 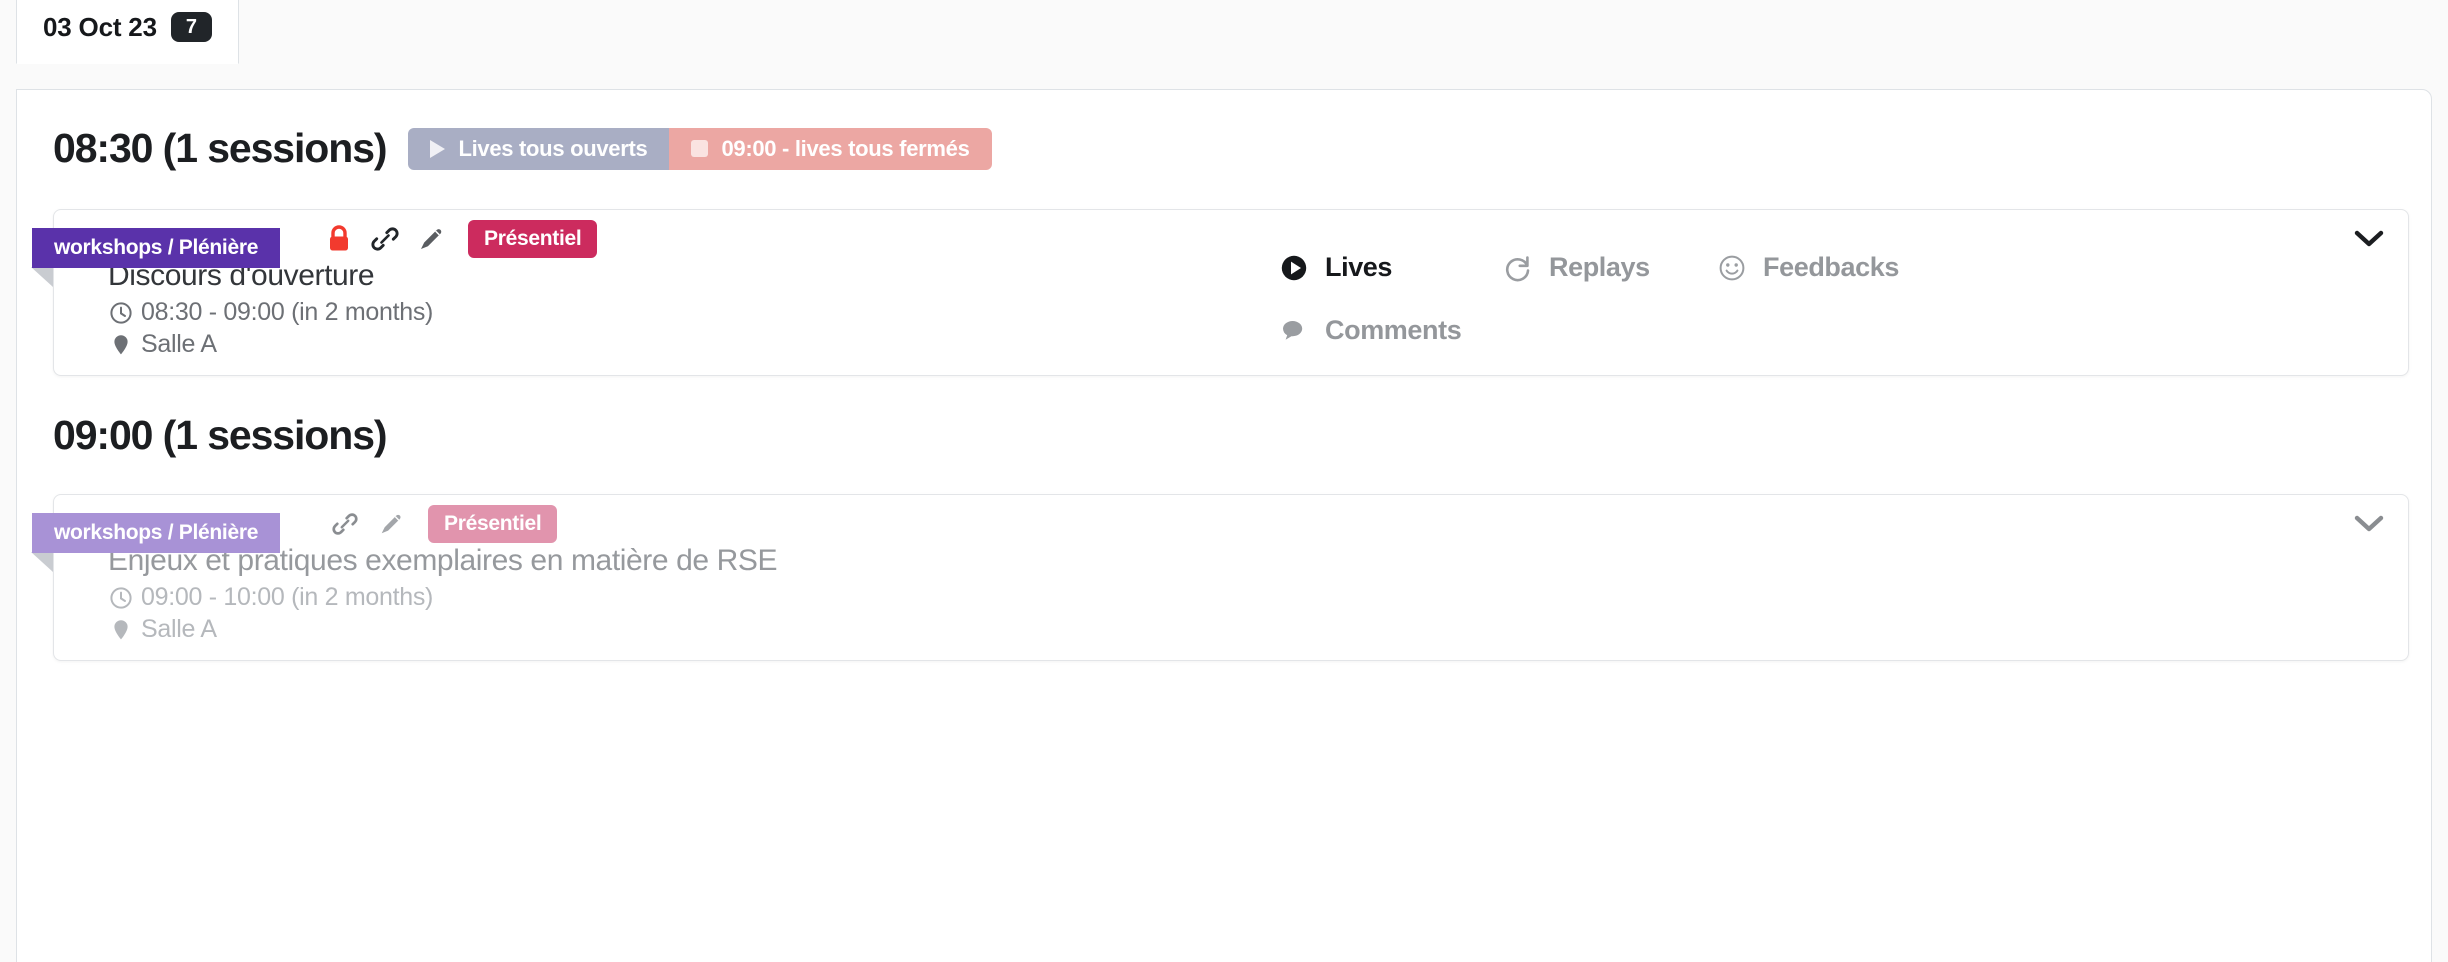 I want to click on session-time-label: 09:00 - 10:00 (in 2 months), so click(x=287, y=597).